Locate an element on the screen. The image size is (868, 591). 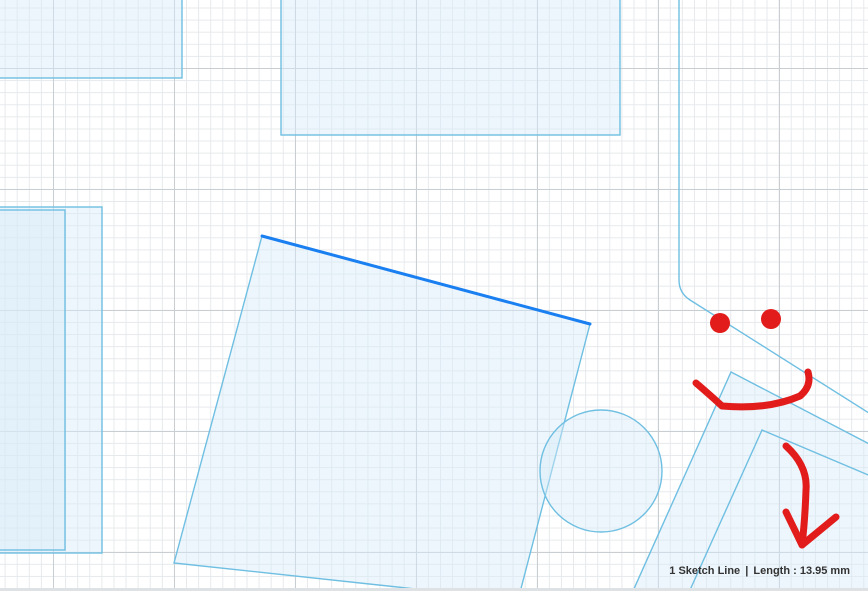
selection-count: 1 is located at coordinates (672, 571).